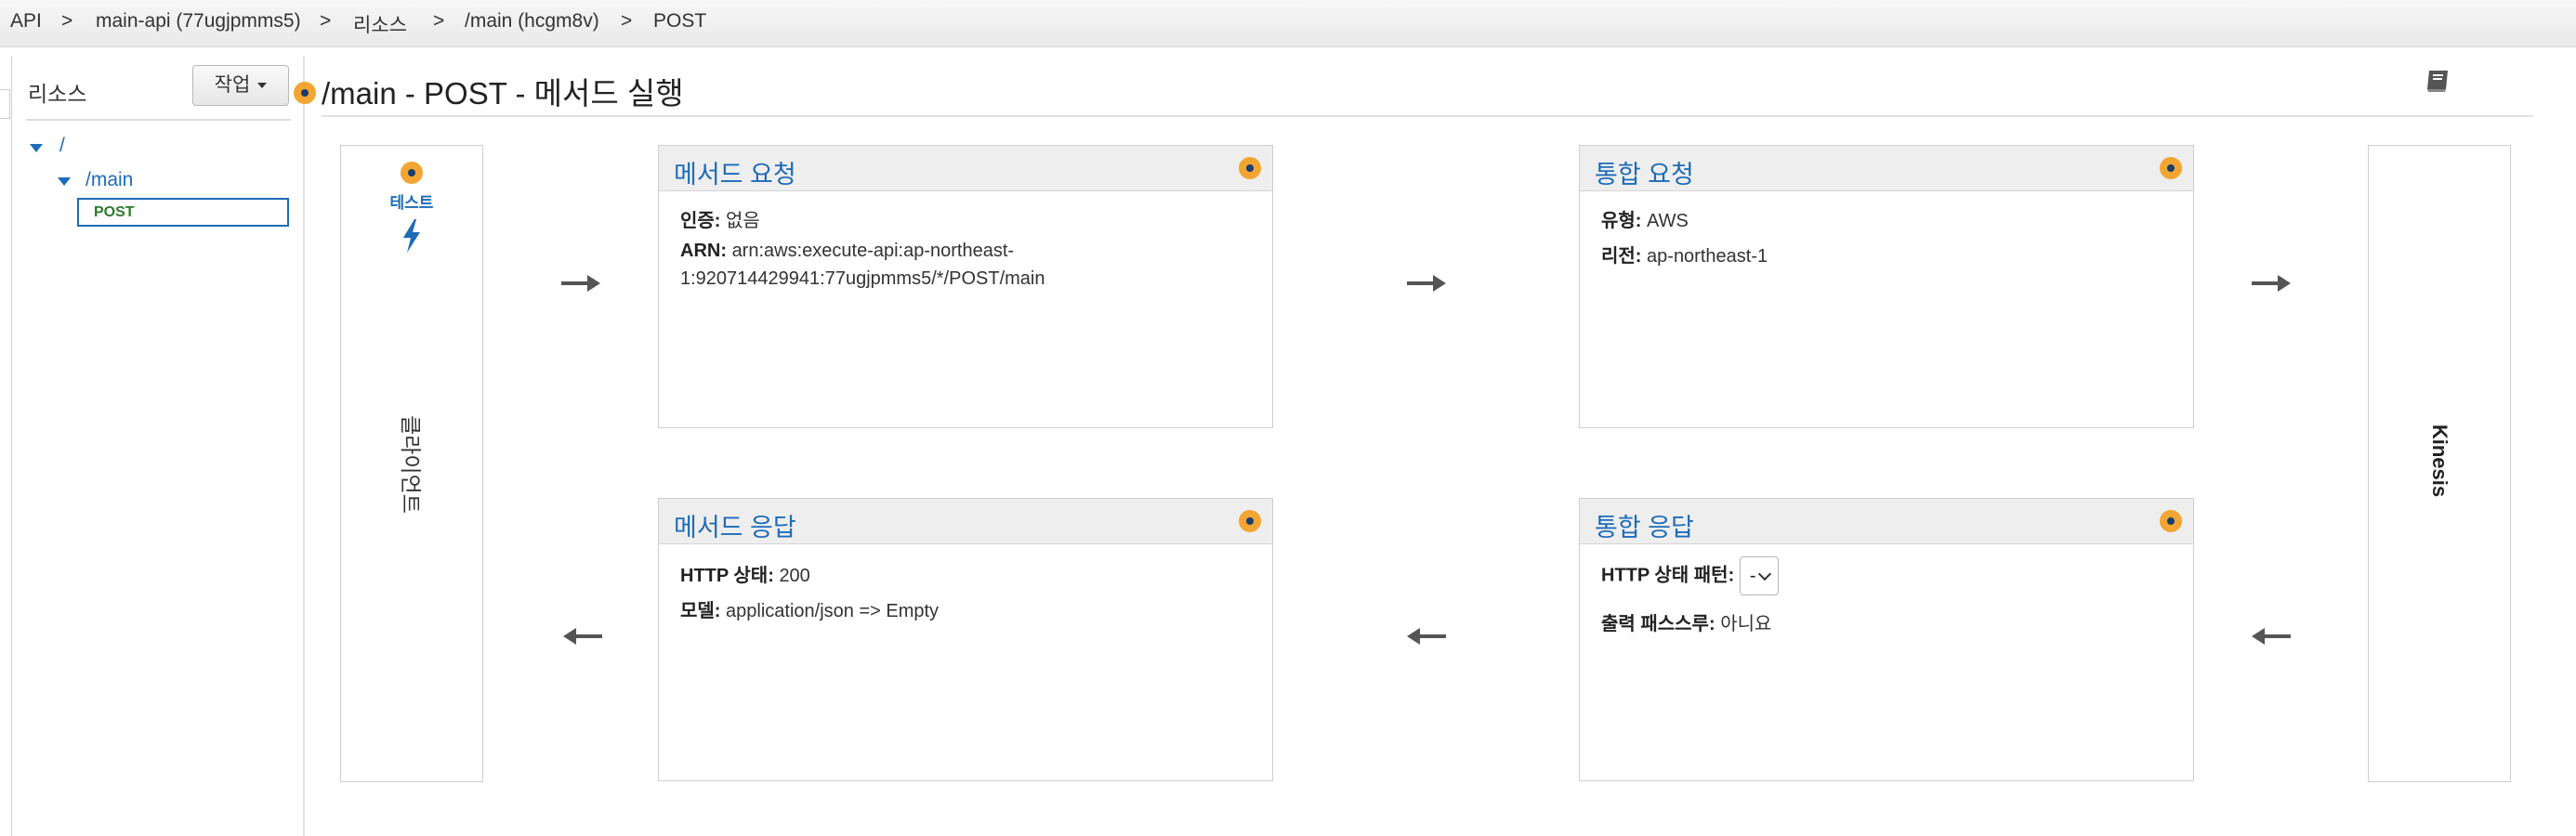  What do you see at coordinates (1645, 218) in the screenshot?
I see `type-row: 유형: AWS` at bounding box center [1645, 218].